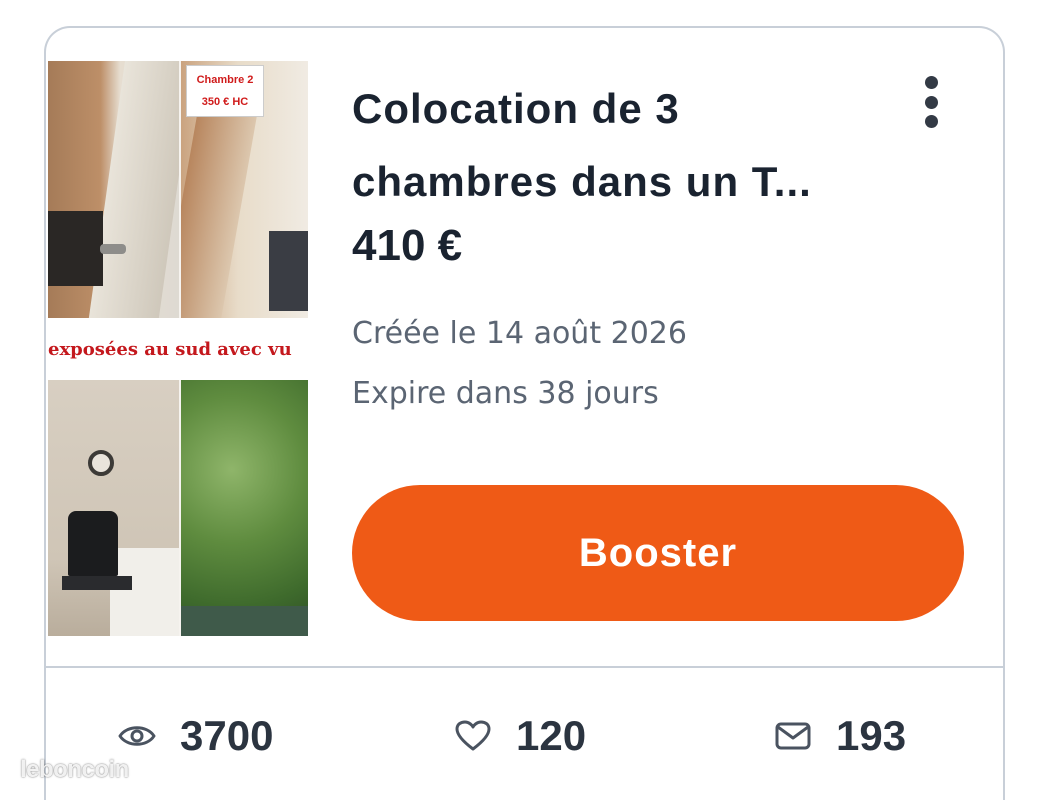 The image size is (1050, 800). What do you see at coordinates (473, 736) in the screenshot?
I see `heart-icon` at bounding box center [473, 736].